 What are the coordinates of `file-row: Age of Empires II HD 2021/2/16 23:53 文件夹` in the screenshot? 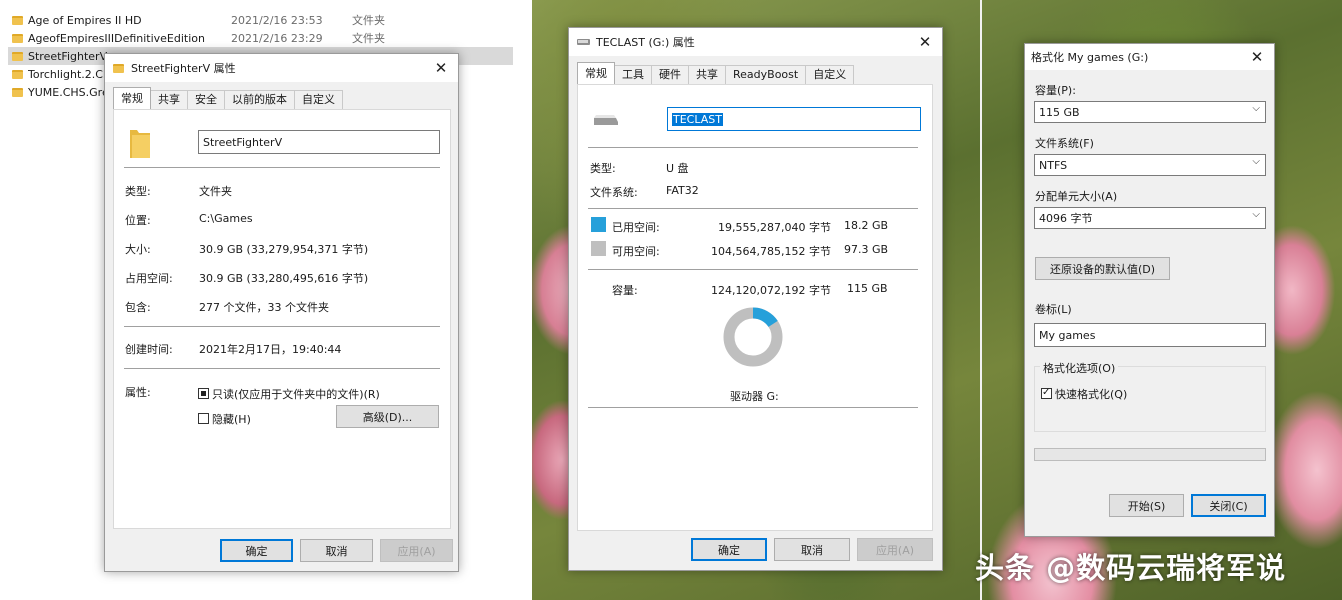 It's located at (260, 20).